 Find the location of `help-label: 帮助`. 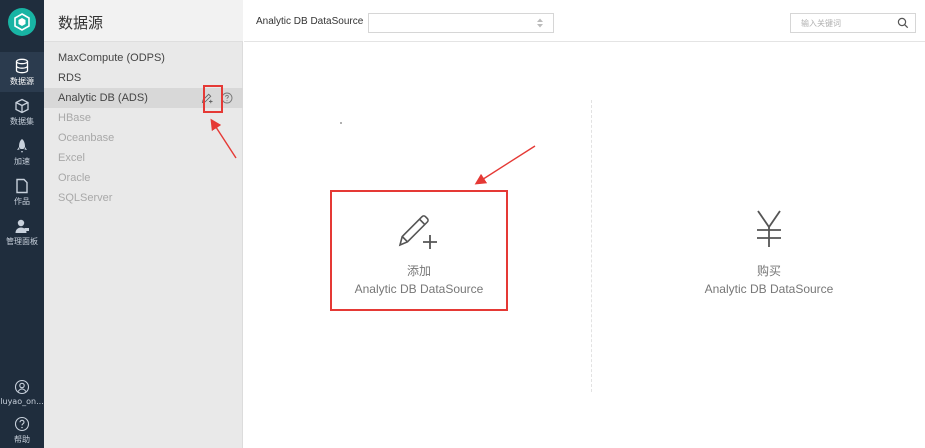

help-label: 帮助 is located at coordinates (22, 439).